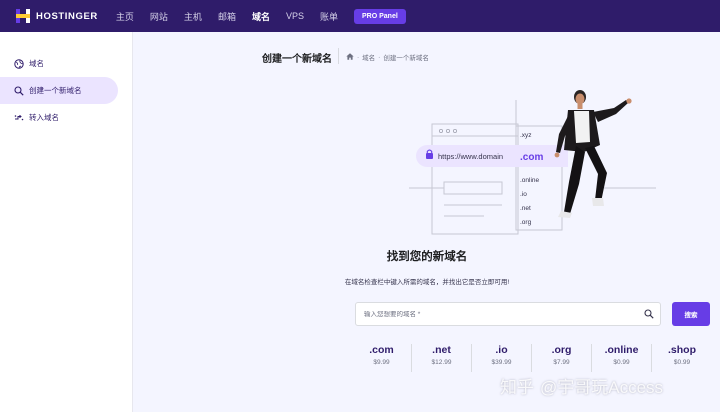  I want to click on brand-name: HOSTINGER, so click(67, 16).